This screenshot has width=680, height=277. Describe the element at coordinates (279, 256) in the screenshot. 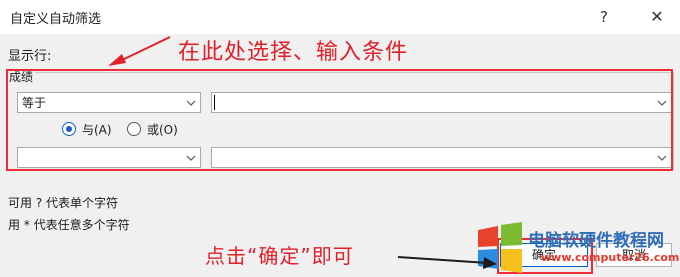

I see `annotation-click-ok: 点击“确定”即可` at that location.